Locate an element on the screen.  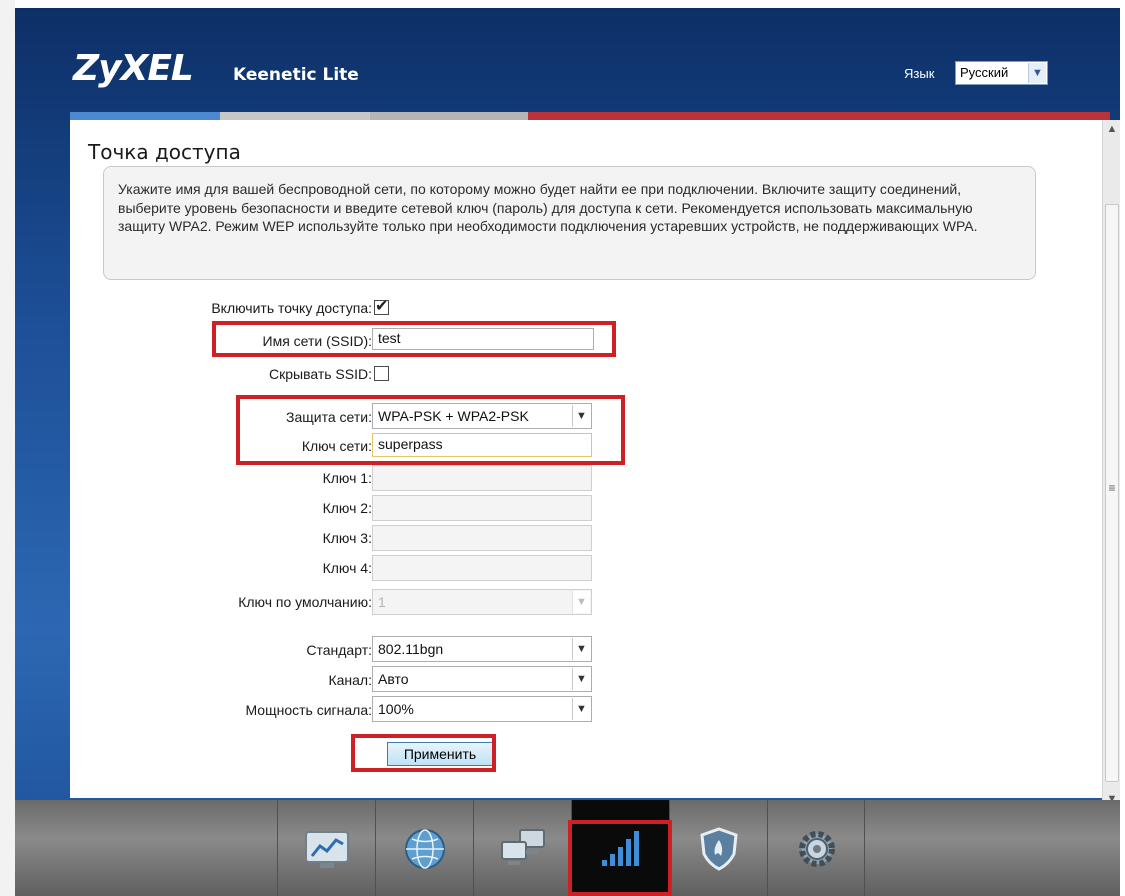
dock-item-internet is located at coordinates (424, 848).